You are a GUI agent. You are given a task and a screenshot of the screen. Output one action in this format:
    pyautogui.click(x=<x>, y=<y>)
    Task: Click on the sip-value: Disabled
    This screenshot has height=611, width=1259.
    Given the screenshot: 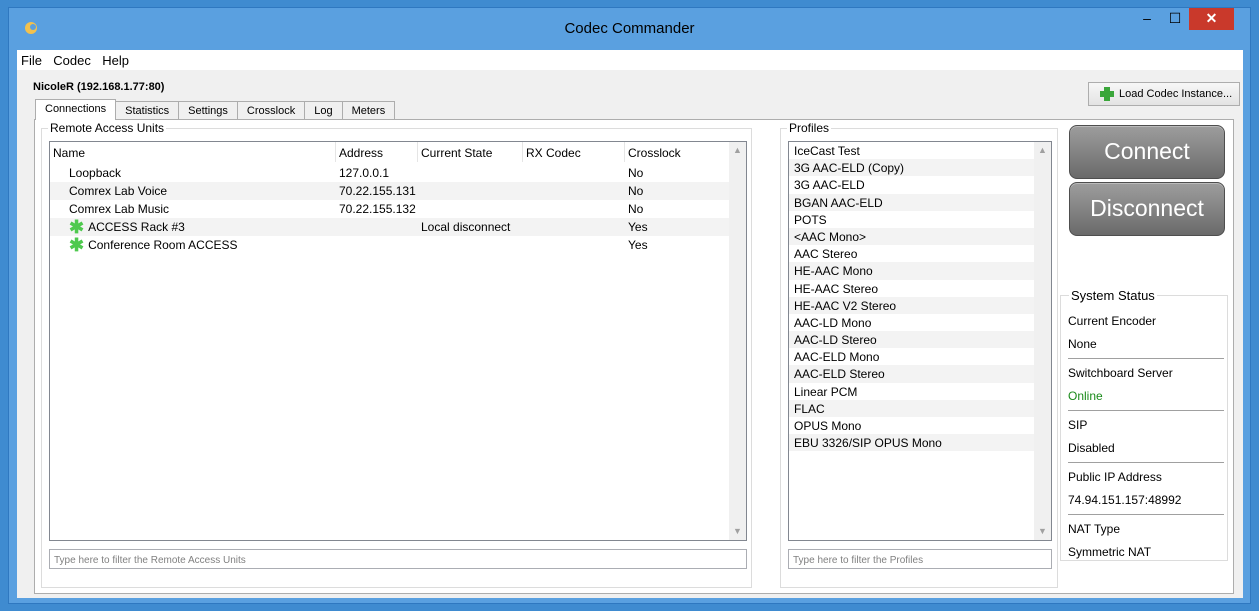 What is the action you would take?
    pyautogui.click(x=1091, y=448)
    